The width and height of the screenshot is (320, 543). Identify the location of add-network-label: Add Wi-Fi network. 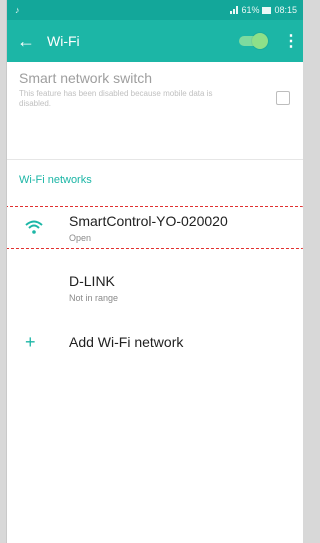
(126, 342).